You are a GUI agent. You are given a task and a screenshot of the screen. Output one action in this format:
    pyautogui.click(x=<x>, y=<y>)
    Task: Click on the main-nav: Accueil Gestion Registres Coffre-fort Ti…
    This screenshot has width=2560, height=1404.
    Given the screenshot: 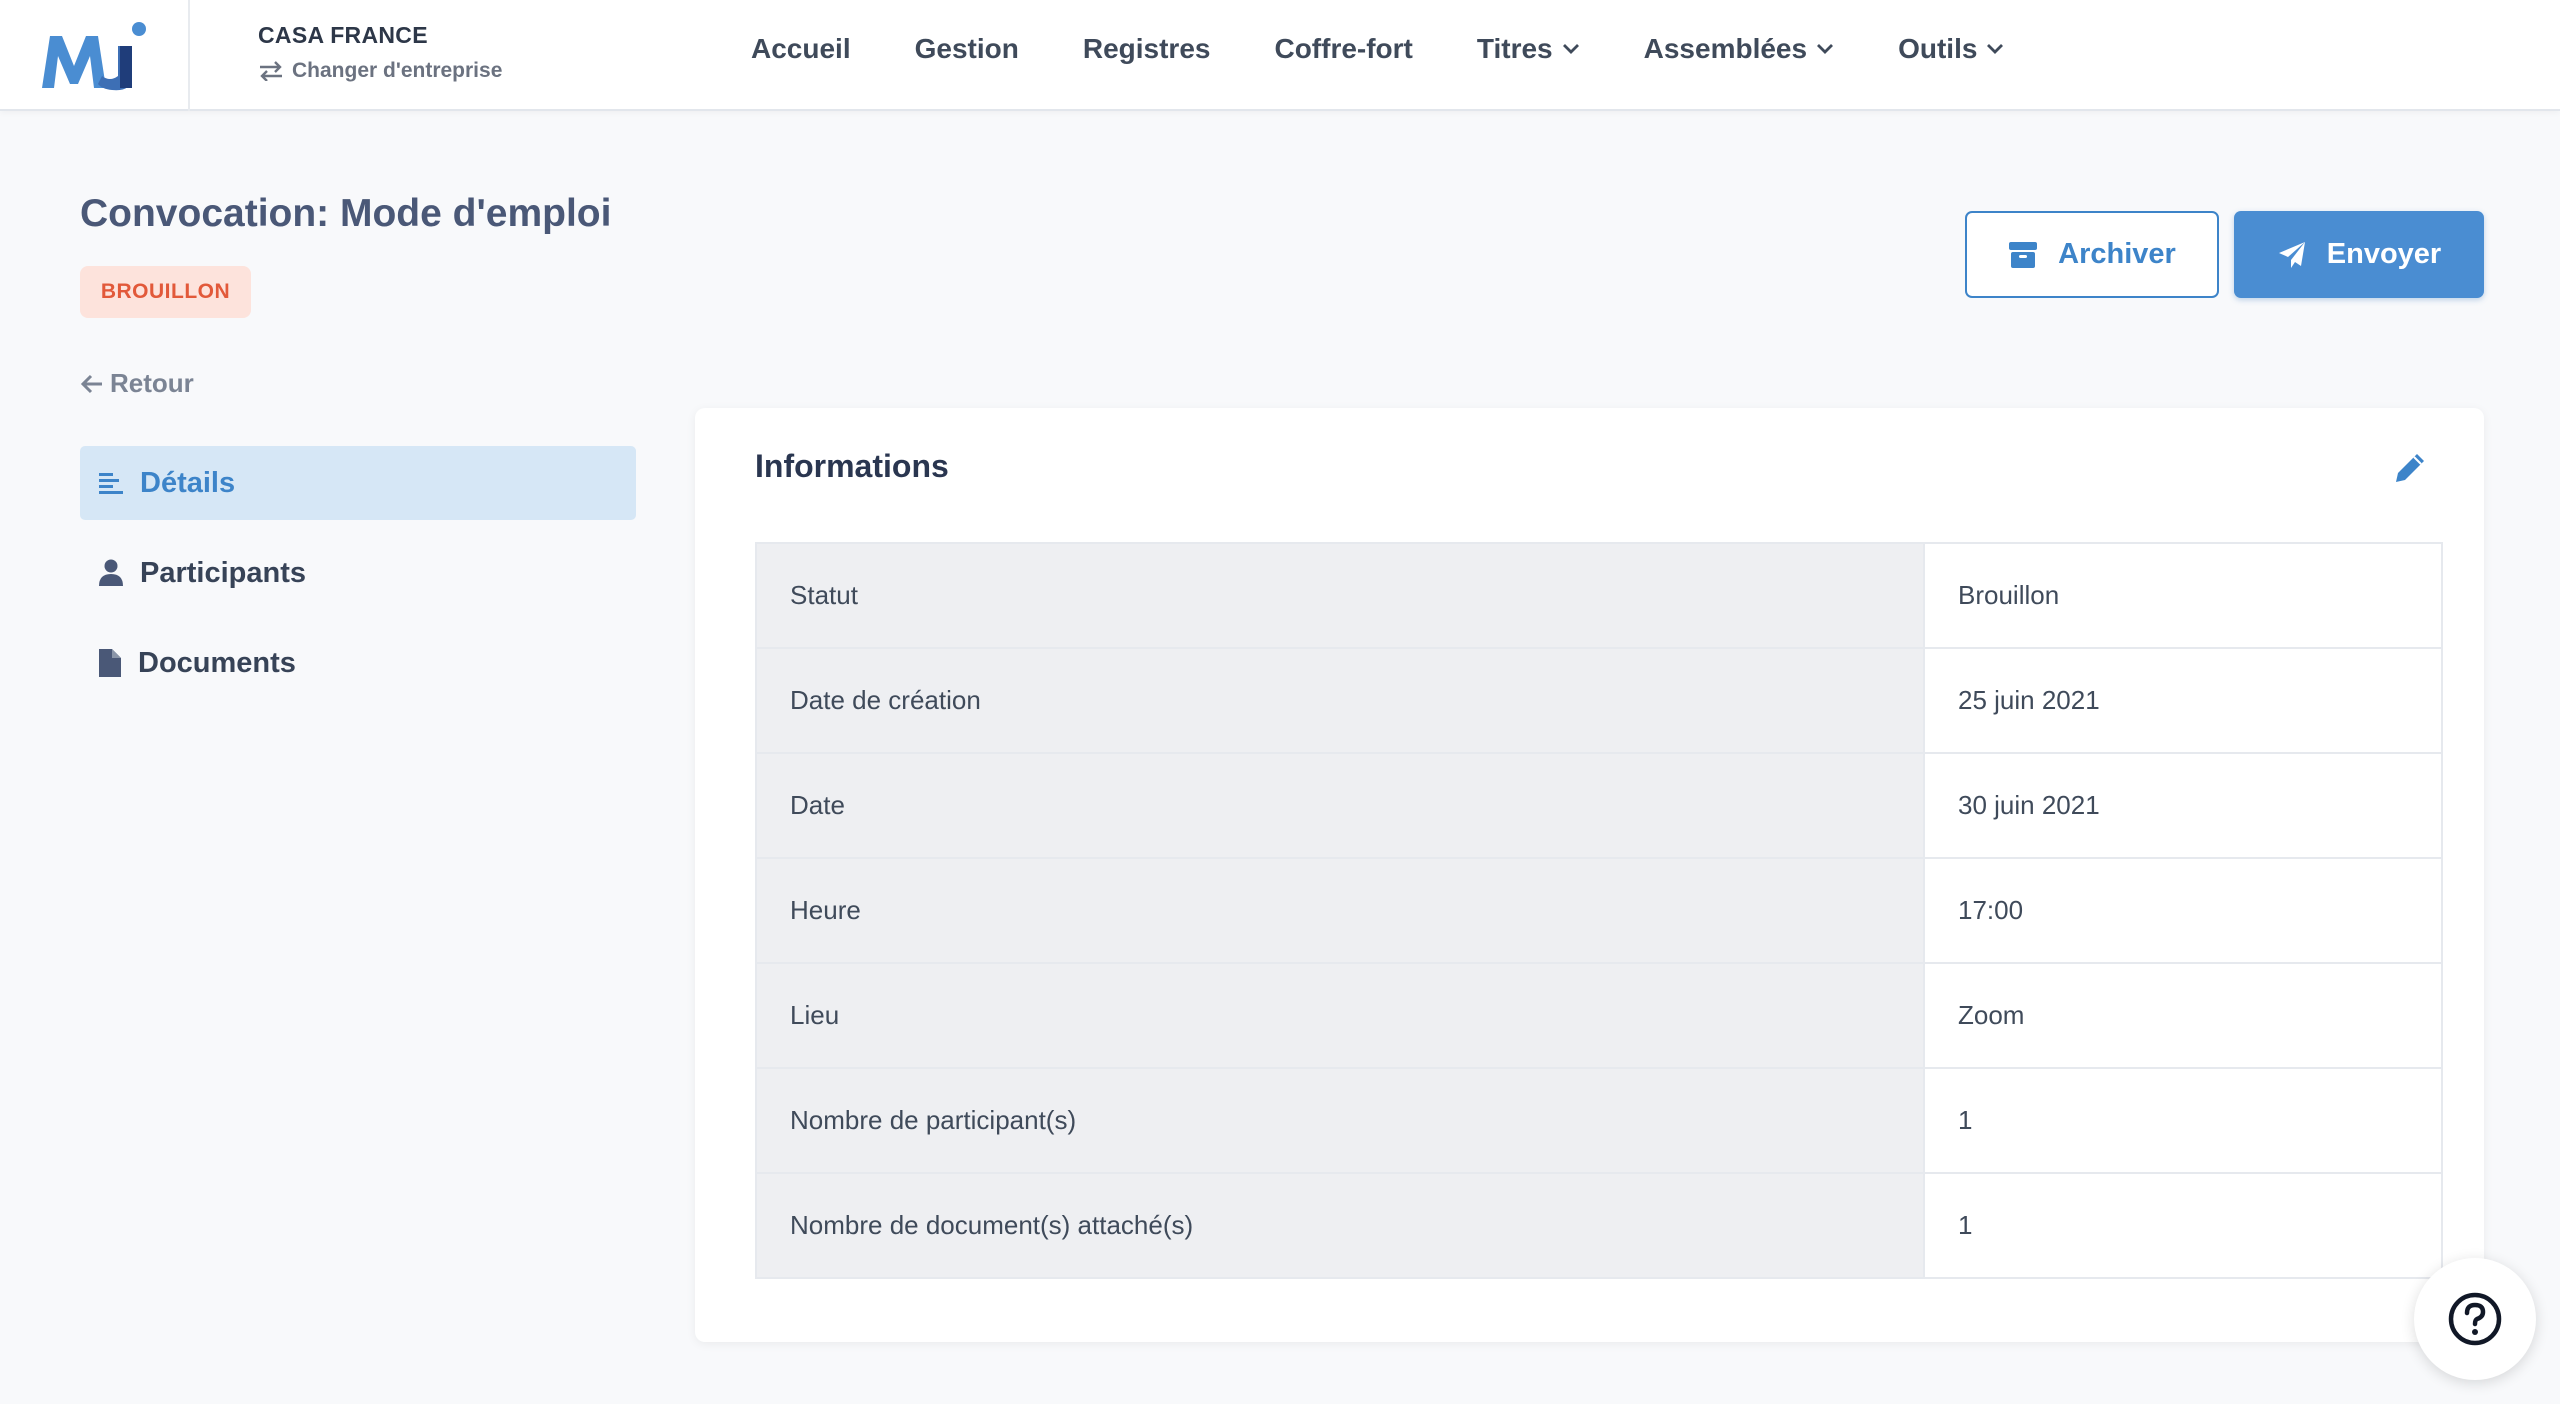 What is the action you would take?
    pyautogui.click(x=1409, y=49)
    